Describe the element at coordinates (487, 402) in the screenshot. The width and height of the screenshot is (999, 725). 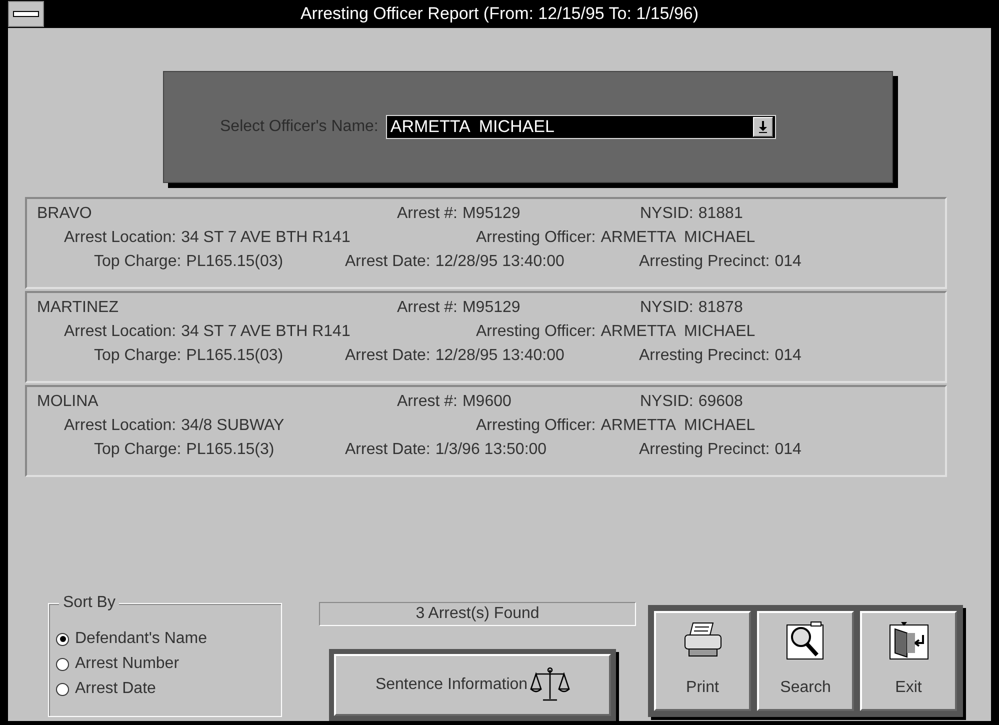
I see `field-value: M9600` at that location.